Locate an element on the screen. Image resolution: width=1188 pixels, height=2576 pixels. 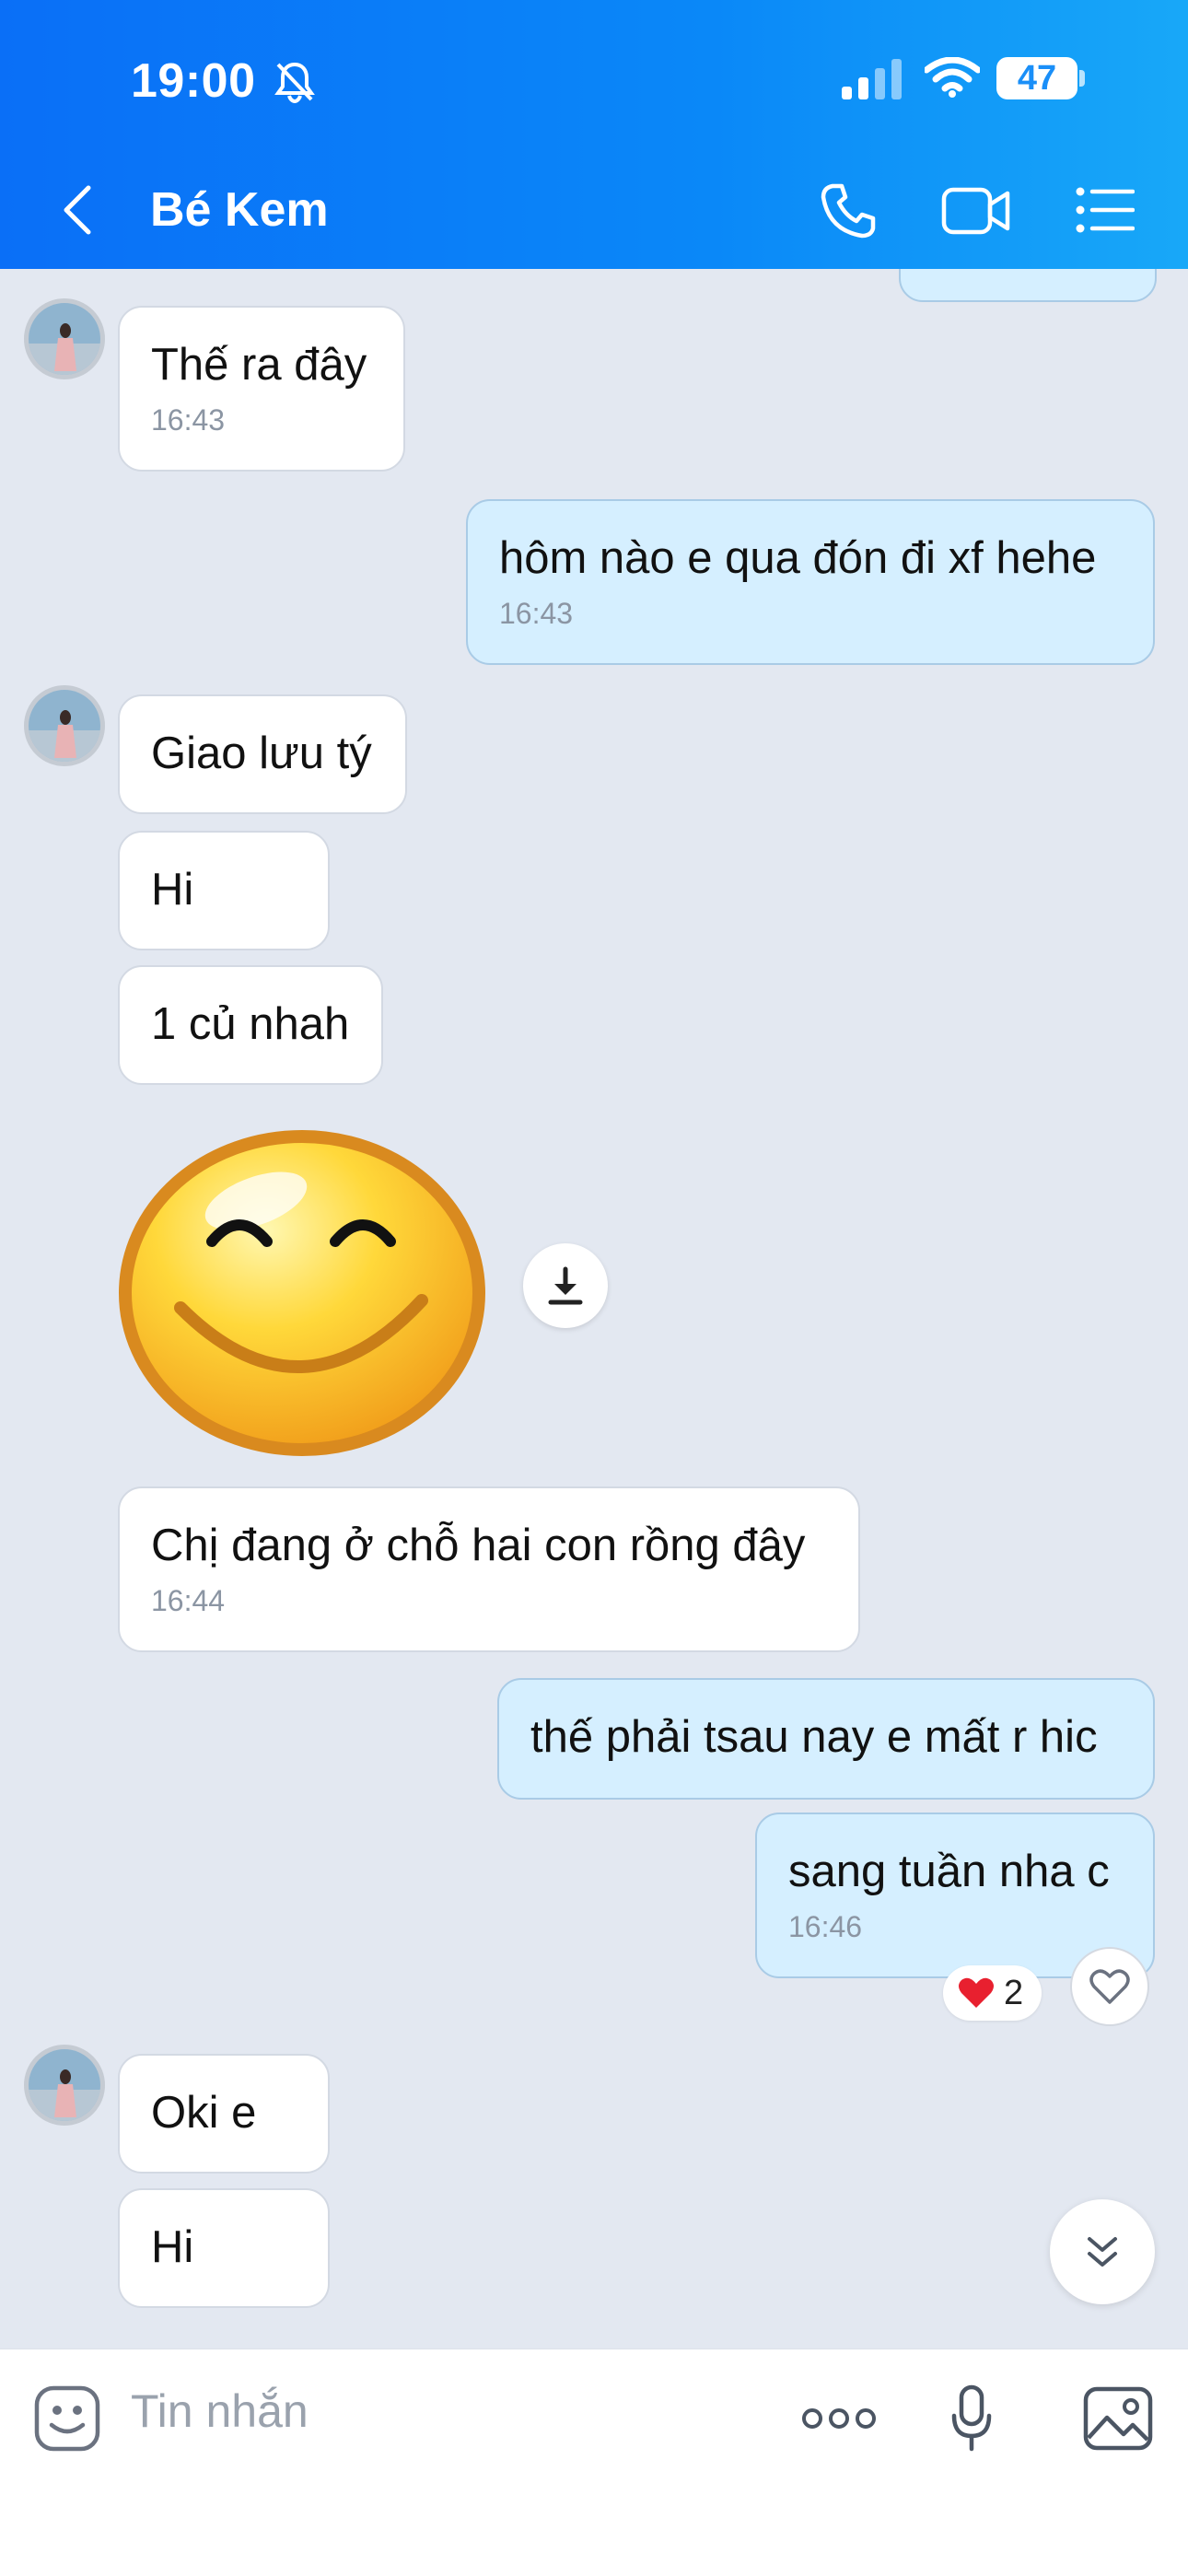
reaction-badge: 2 is located at coordinates (992, 1993).